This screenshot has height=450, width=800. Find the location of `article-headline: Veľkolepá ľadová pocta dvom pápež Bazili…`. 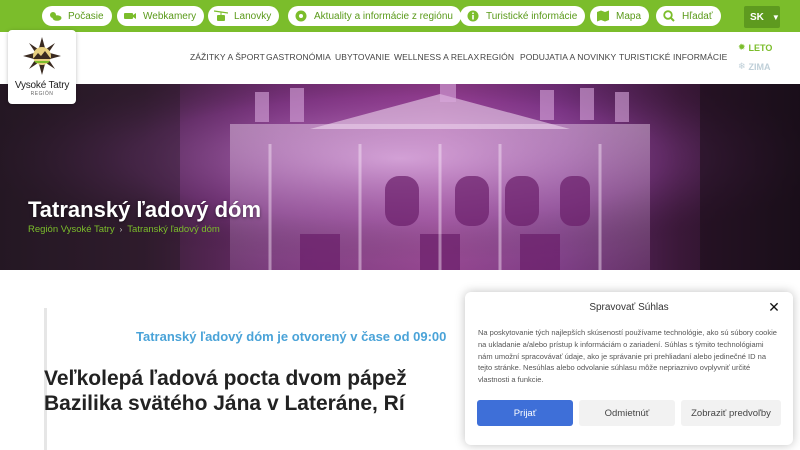

article-headline: Veľkolepá ľadová pocta dvom pápež Bazili… is located at coordinates (225, 391).